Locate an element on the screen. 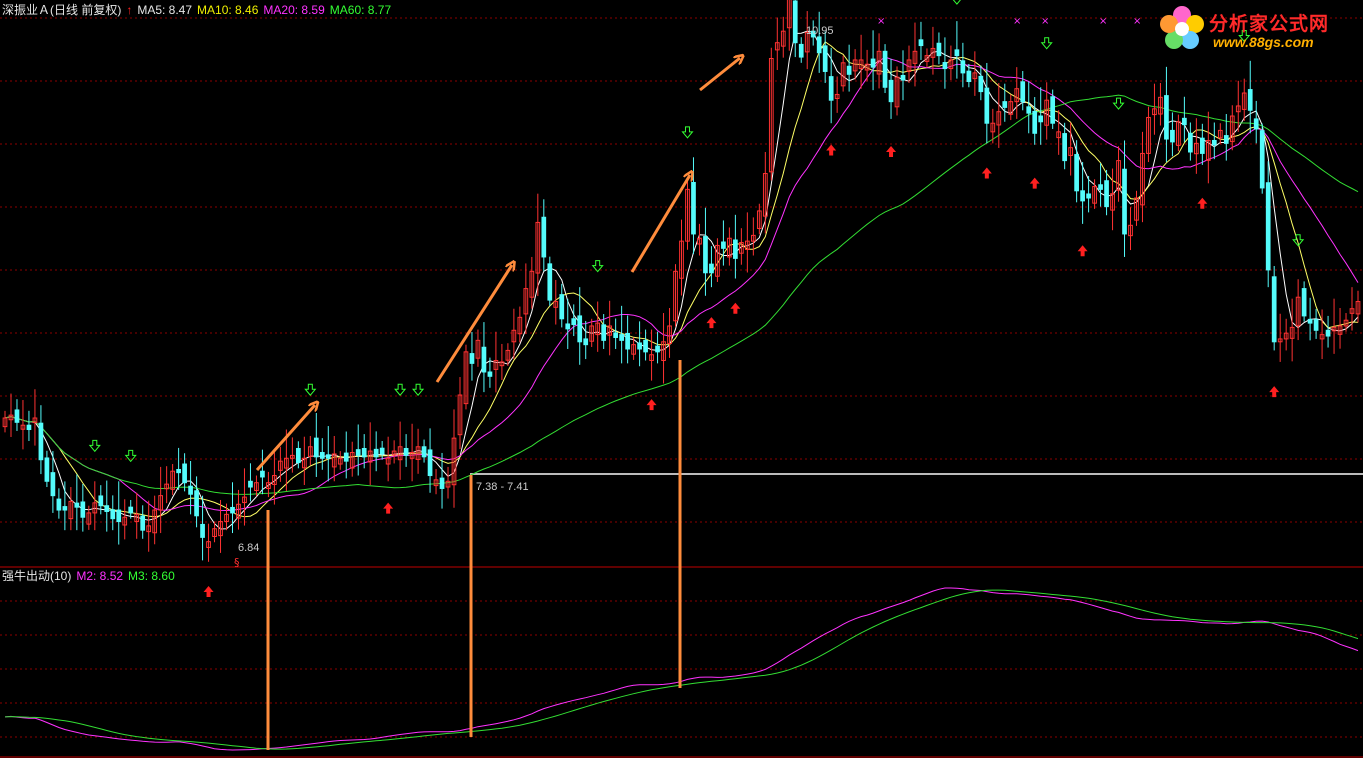 The height and width of the screenshot is (758, 1363). indicator-header: 强牛出动(10) M2: 8.52 M3: 8.60 is located at coordinates (91, 576).